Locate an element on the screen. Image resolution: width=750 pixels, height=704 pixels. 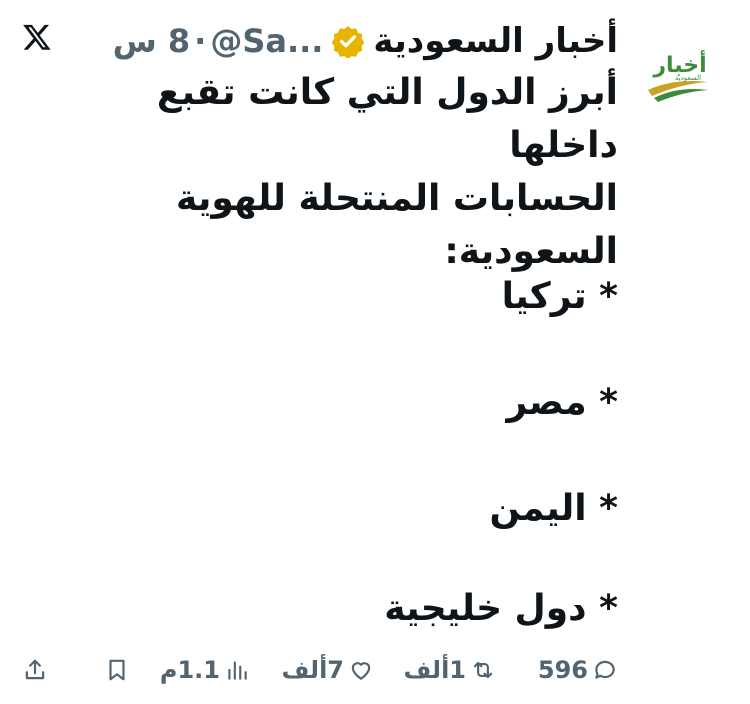
views-count: 1.1م is located at coordinates (189, 670).